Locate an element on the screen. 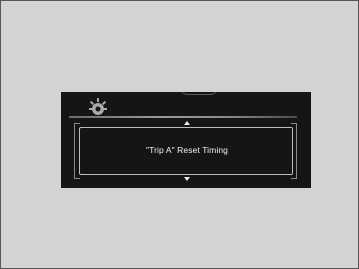  display-top-arc is located at coordinates (199, 93).